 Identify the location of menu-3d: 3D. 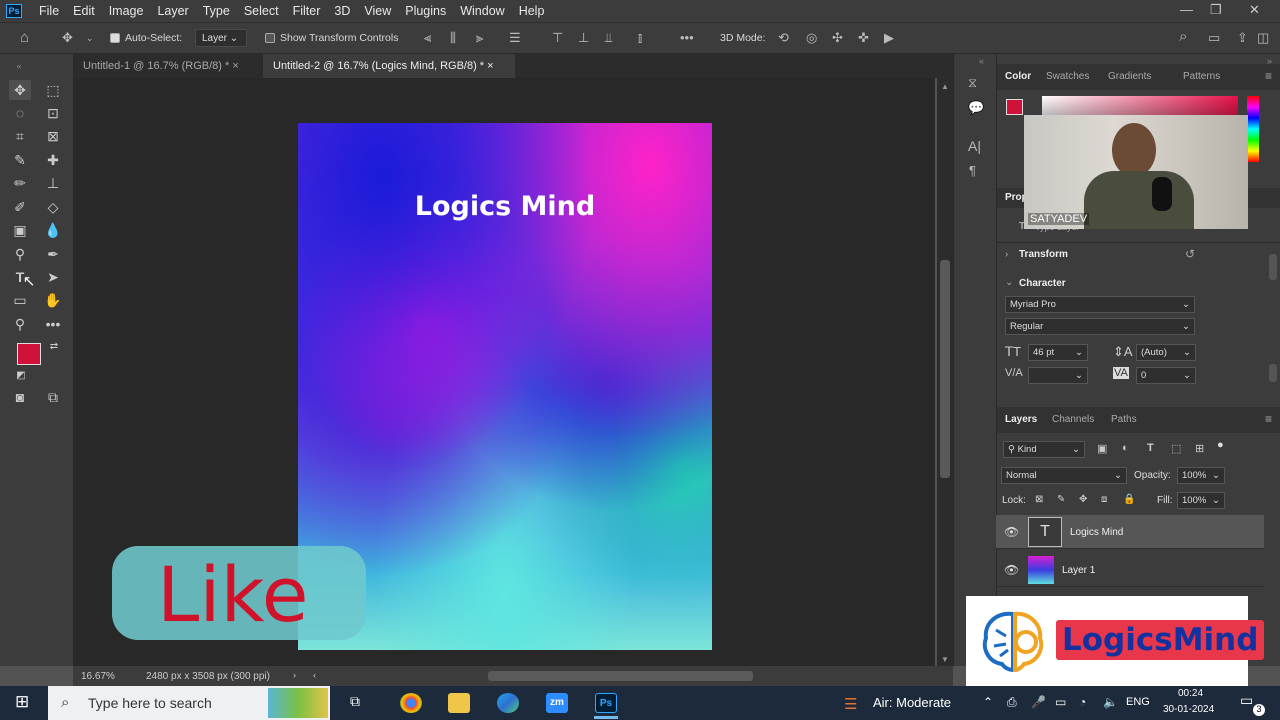
(342, 11).